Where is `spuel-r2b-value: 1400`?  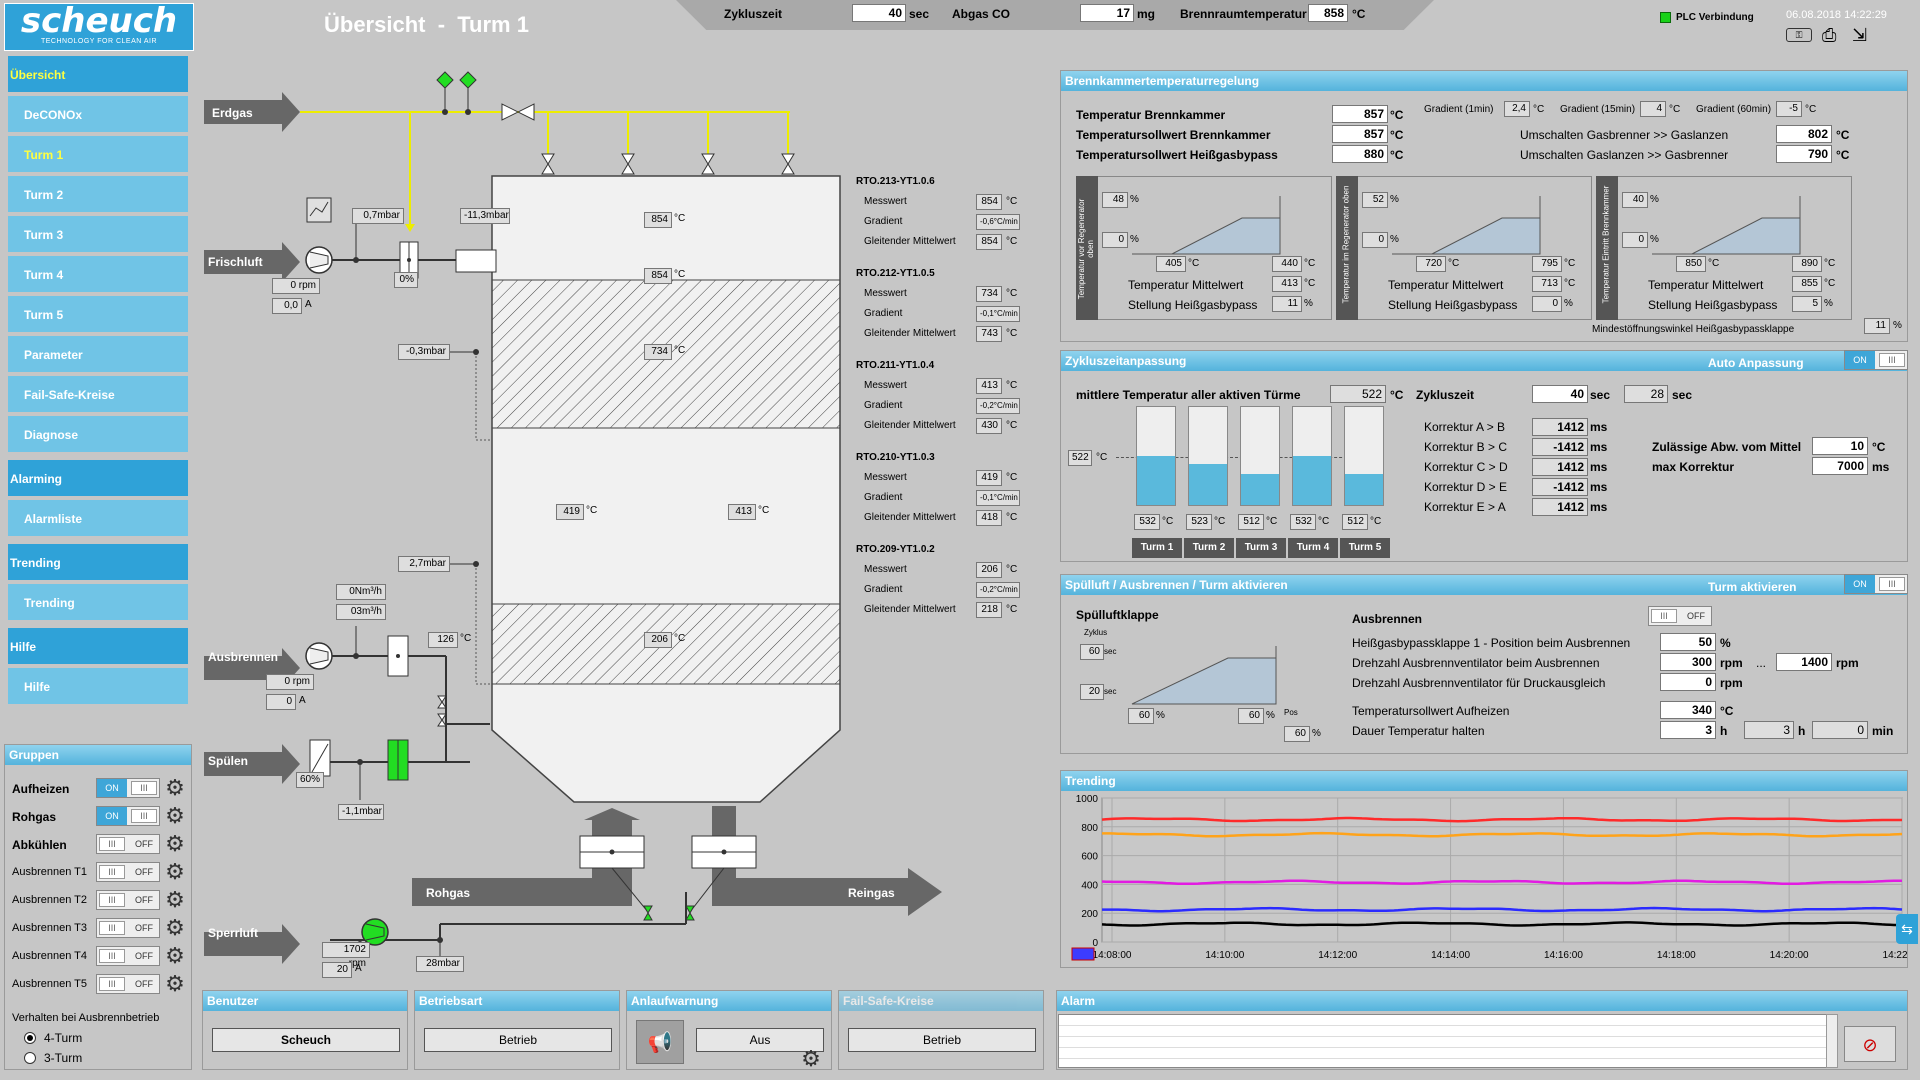
spuel-r2b-value: 1400 is located at coordinates (1804, 662).